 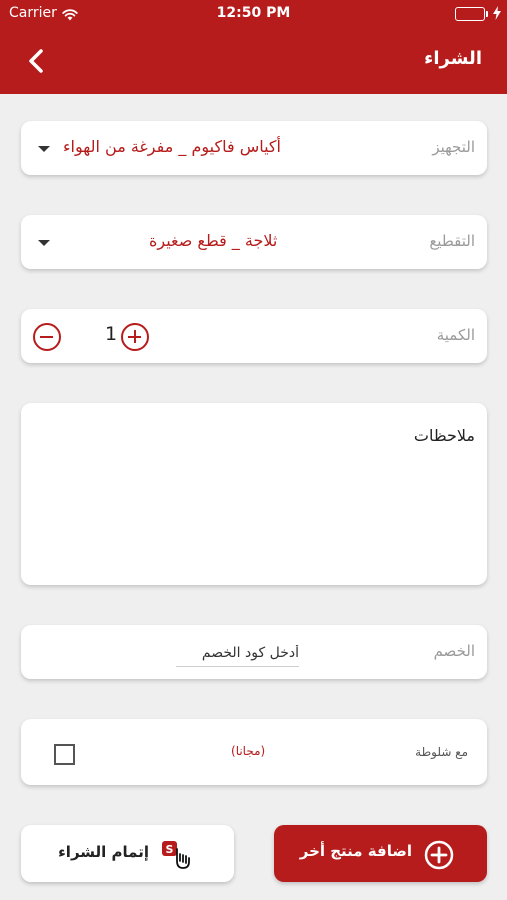 I want to click on minus-icon, so click(x=46, y=336).